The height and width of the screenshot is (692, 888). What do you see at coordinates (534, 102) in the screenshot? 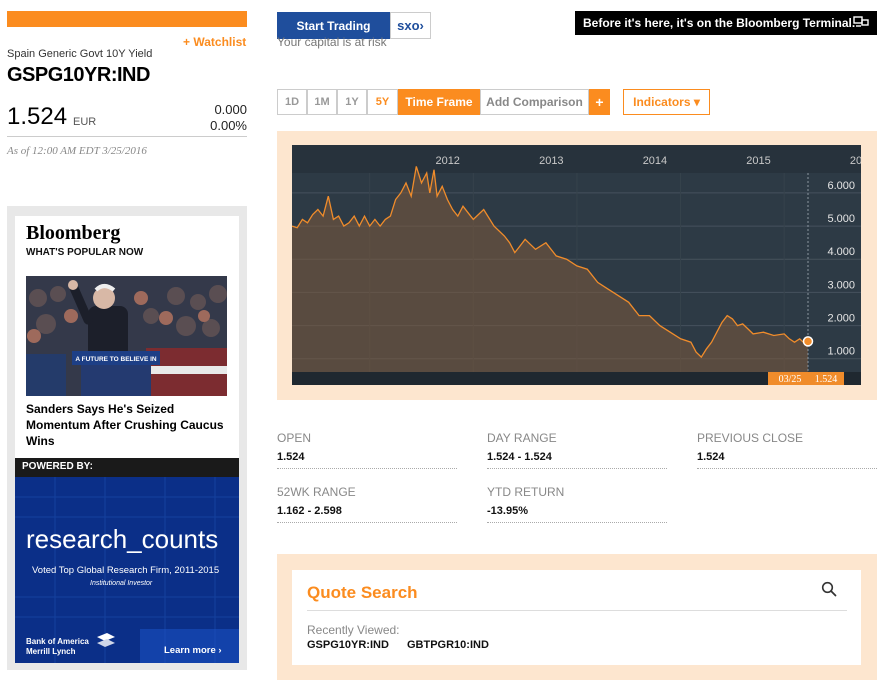
I see `add-comparison-input: Add Comparison` at bounding box center [534, 102].